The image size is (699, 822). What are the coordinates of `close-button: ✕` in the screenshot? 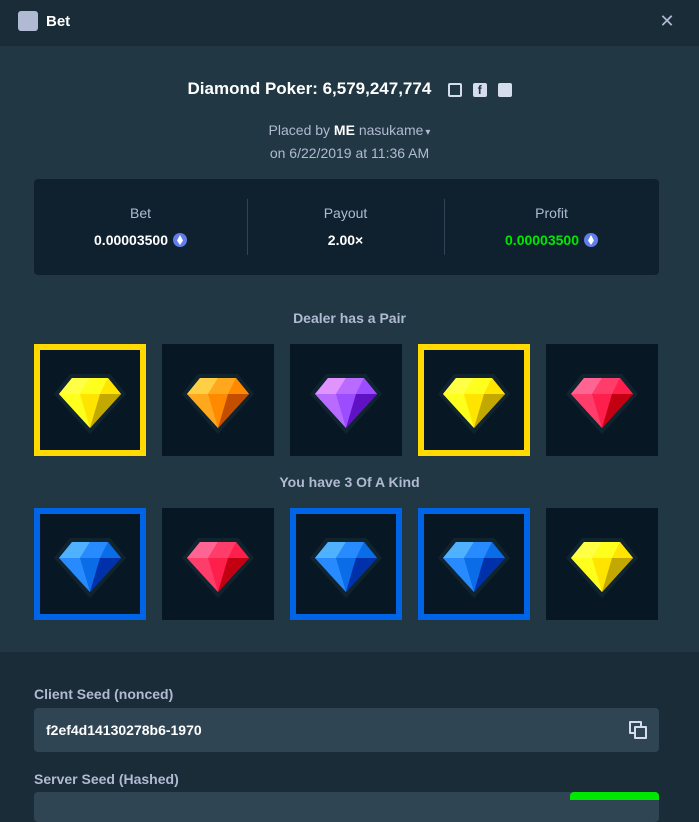 It's located at (667, 21).